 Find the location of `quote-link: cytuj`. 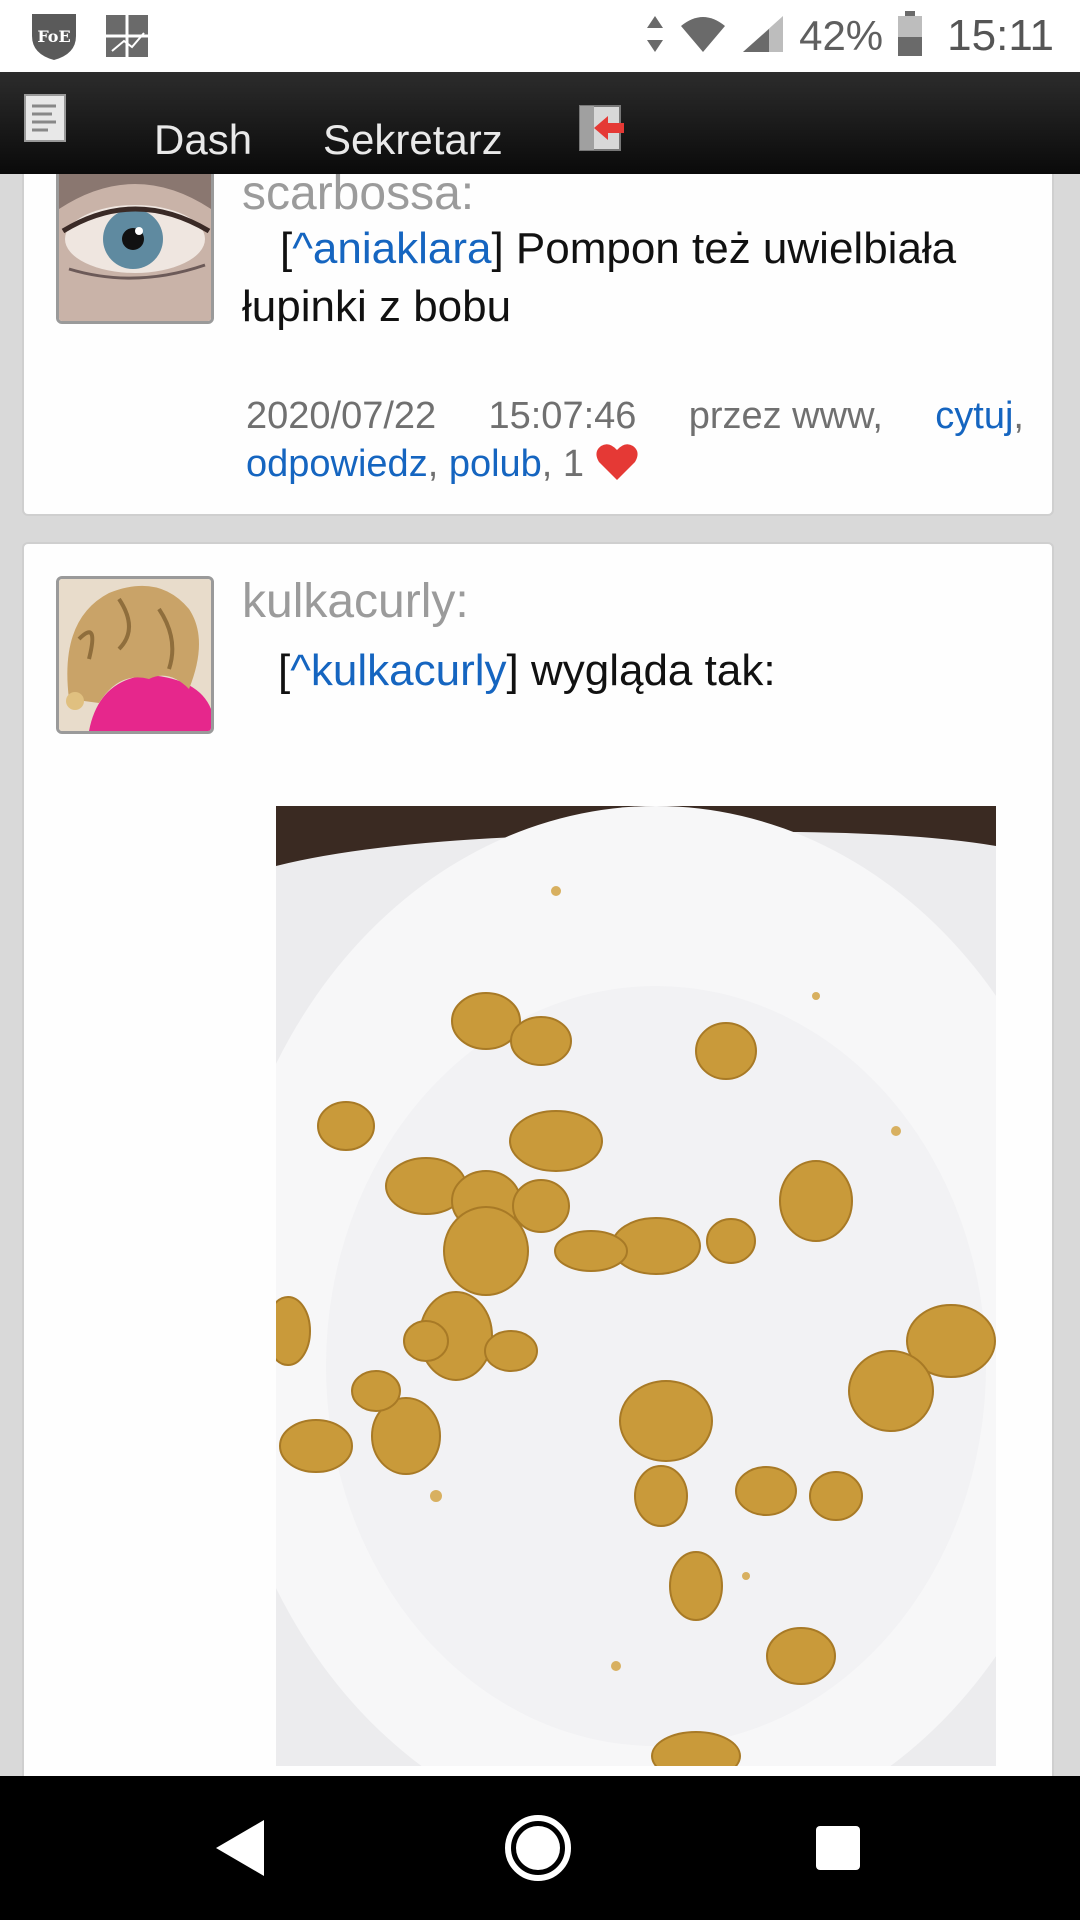

quote-link: cytuj is located at coordinates (974, 416).